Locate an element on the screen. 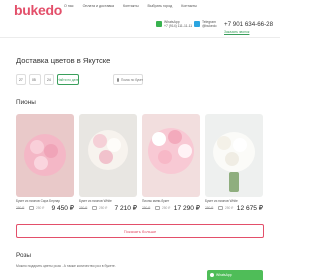 The height and width of the screenshot is (280, 320). product-card: Пионы мини-букет 250 ₽ 250 ₽ 17 290 ₽ is located at coordinates (171, 166).